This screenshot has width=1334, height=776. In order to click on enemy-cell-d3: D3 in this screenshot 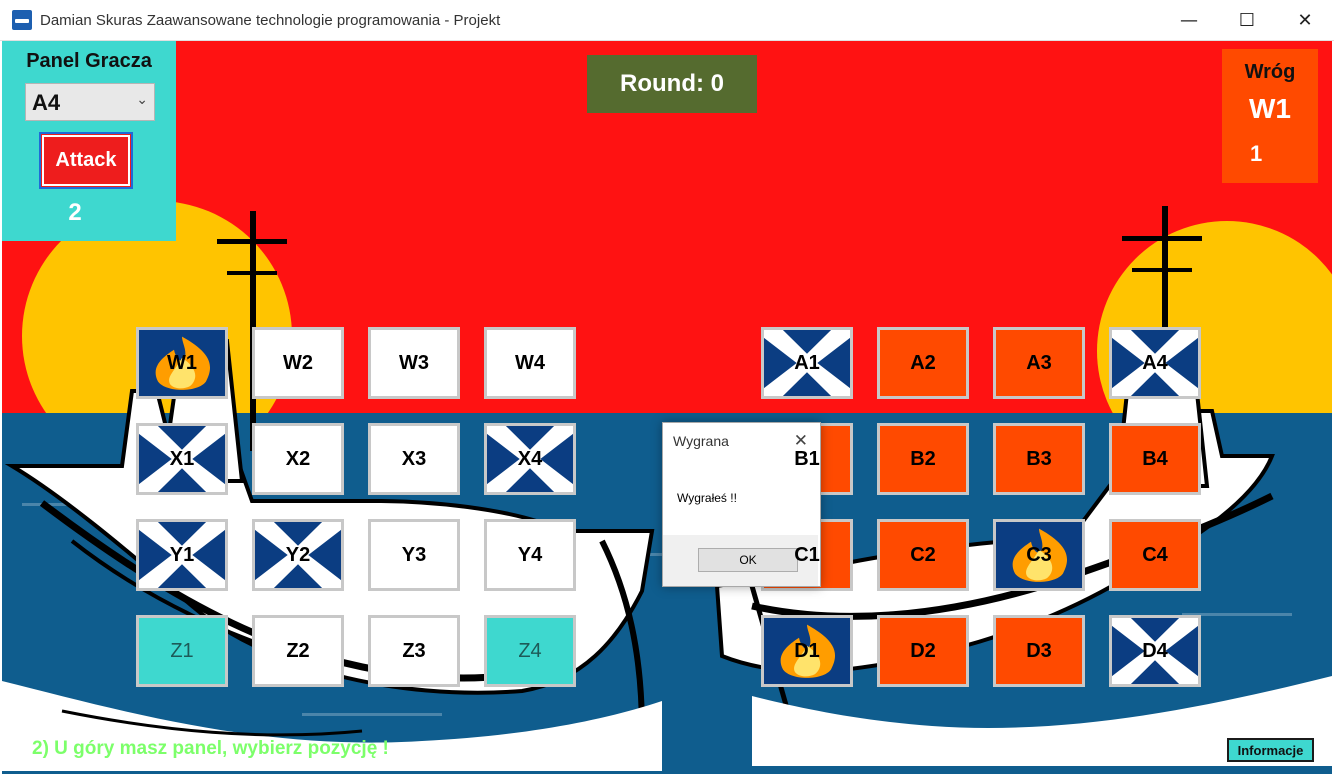, I will do `click(1039, 651)`.